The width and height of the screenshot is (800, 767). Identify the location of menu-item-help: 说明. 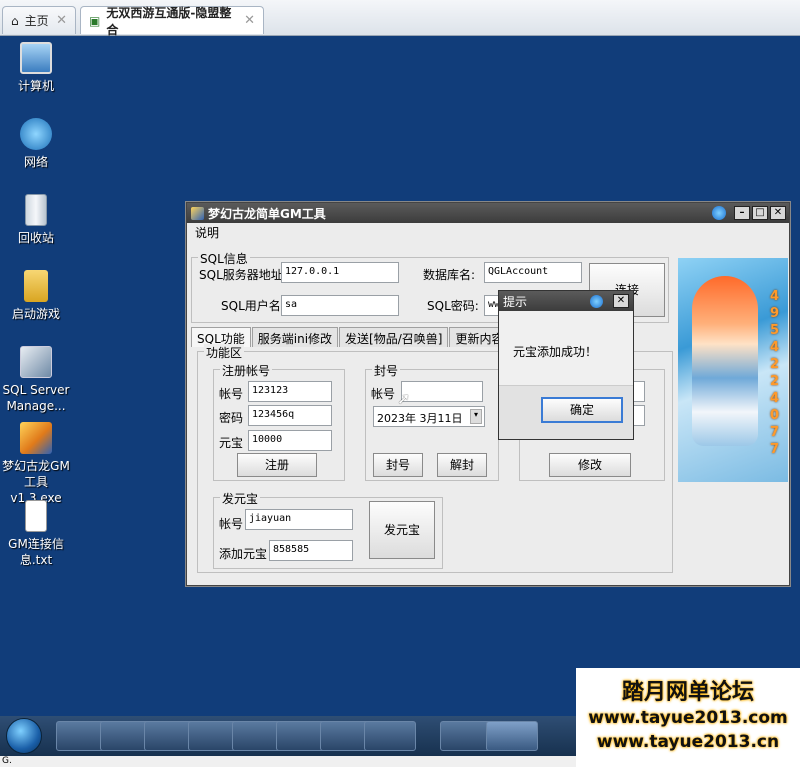
(488, 233).